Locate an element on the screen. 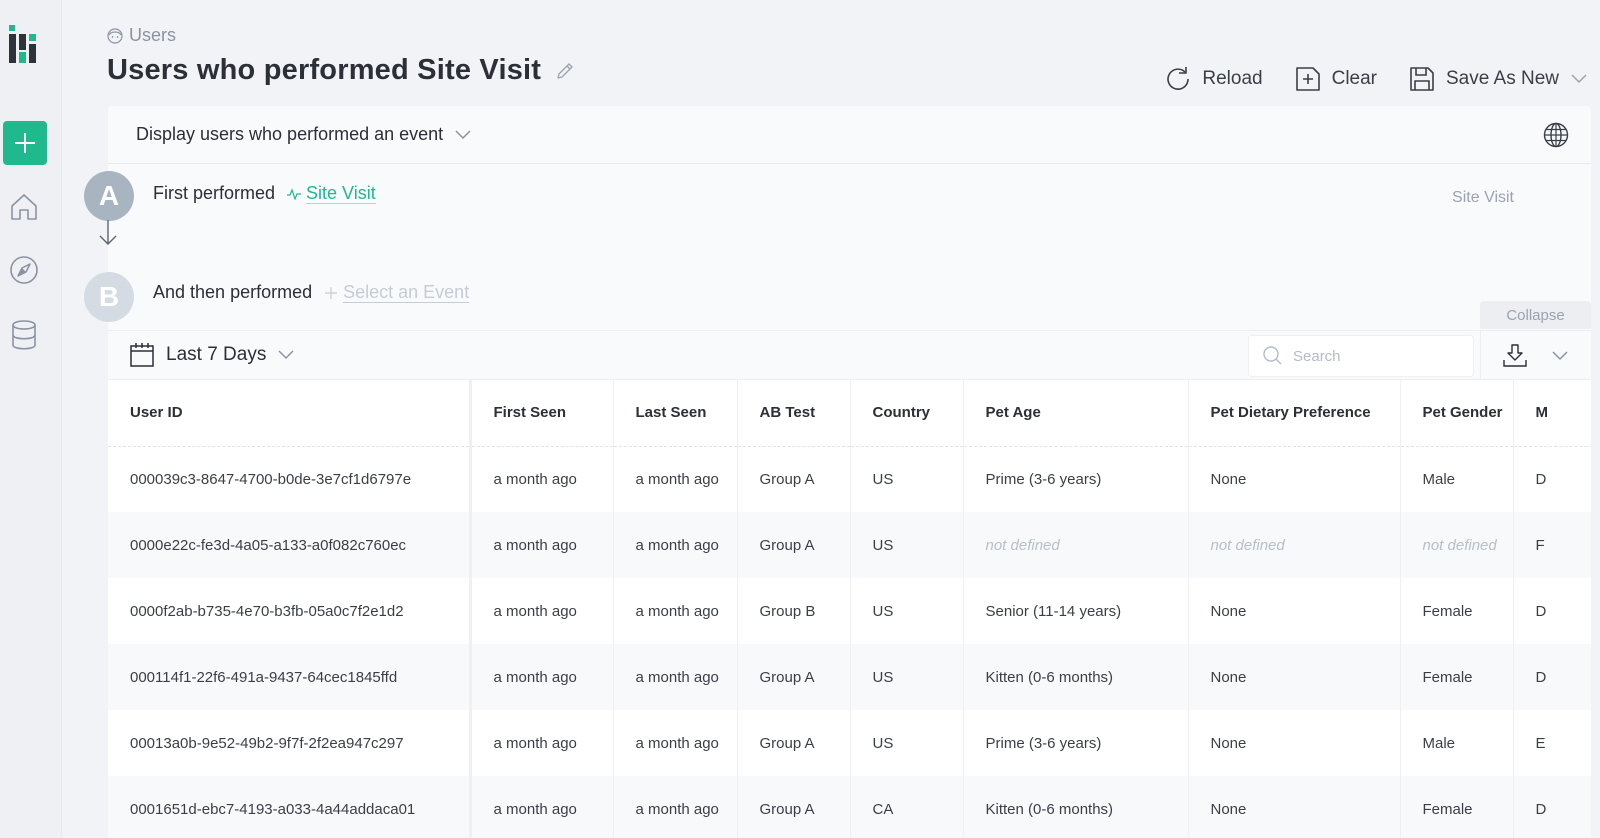  home-icon is located at coordinates (24, 207).